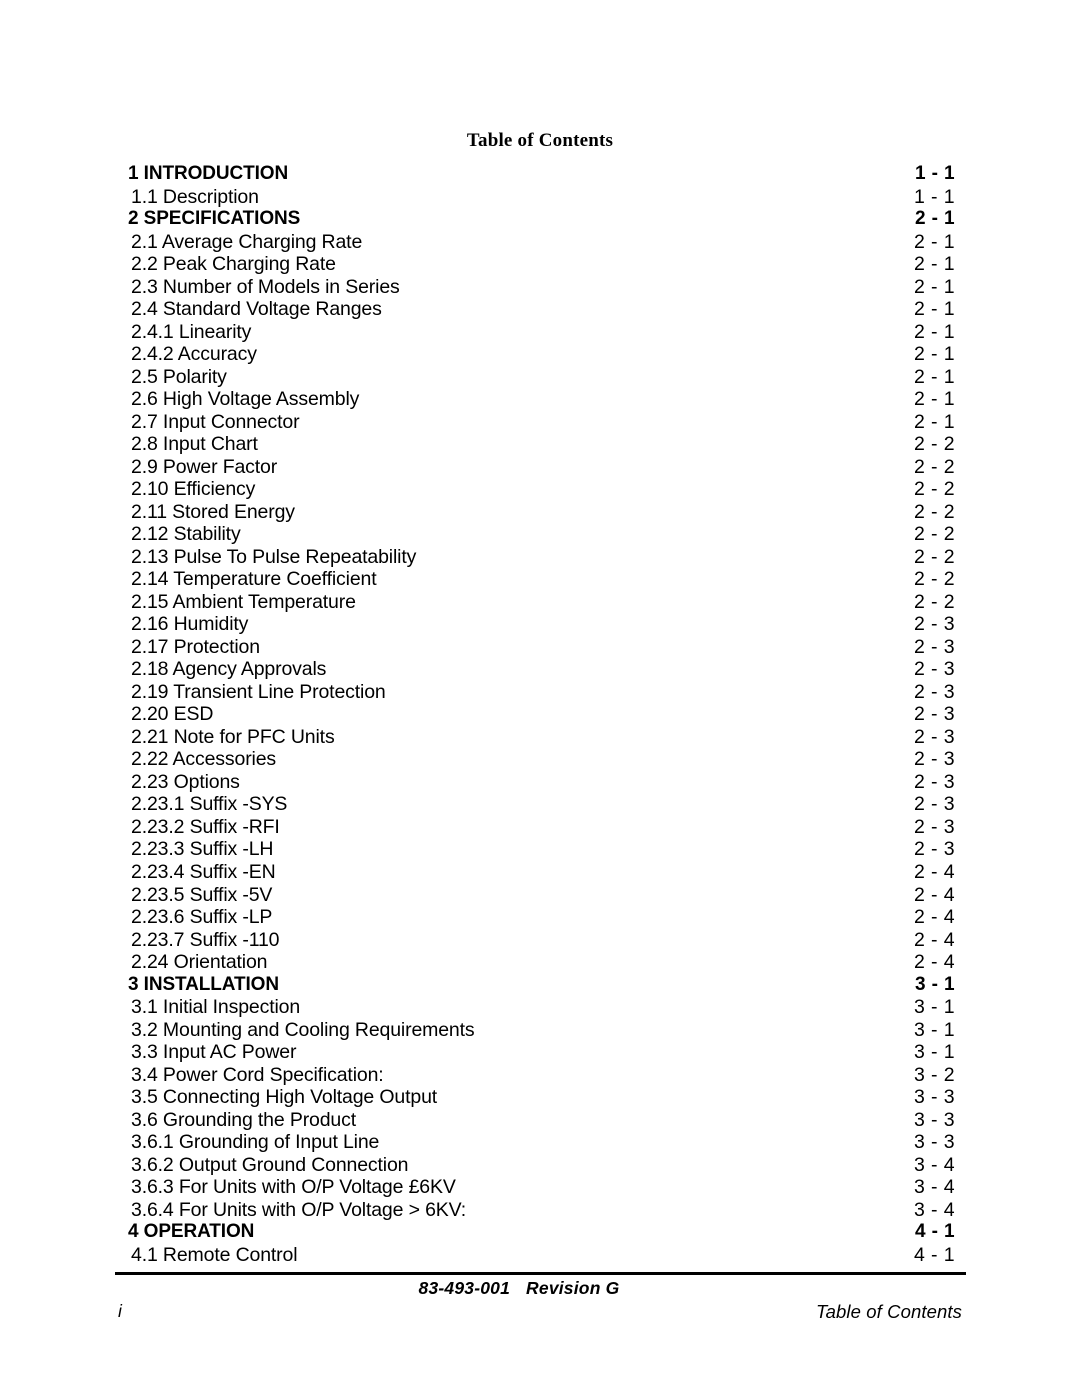 The width and height of the screenshot is (1080, 1397). What do you see at coordinates (543, 647) in the screenshot?
I see `toc-entry: 2.17 Protection 2 - 3` at bounding box center [543, 647].